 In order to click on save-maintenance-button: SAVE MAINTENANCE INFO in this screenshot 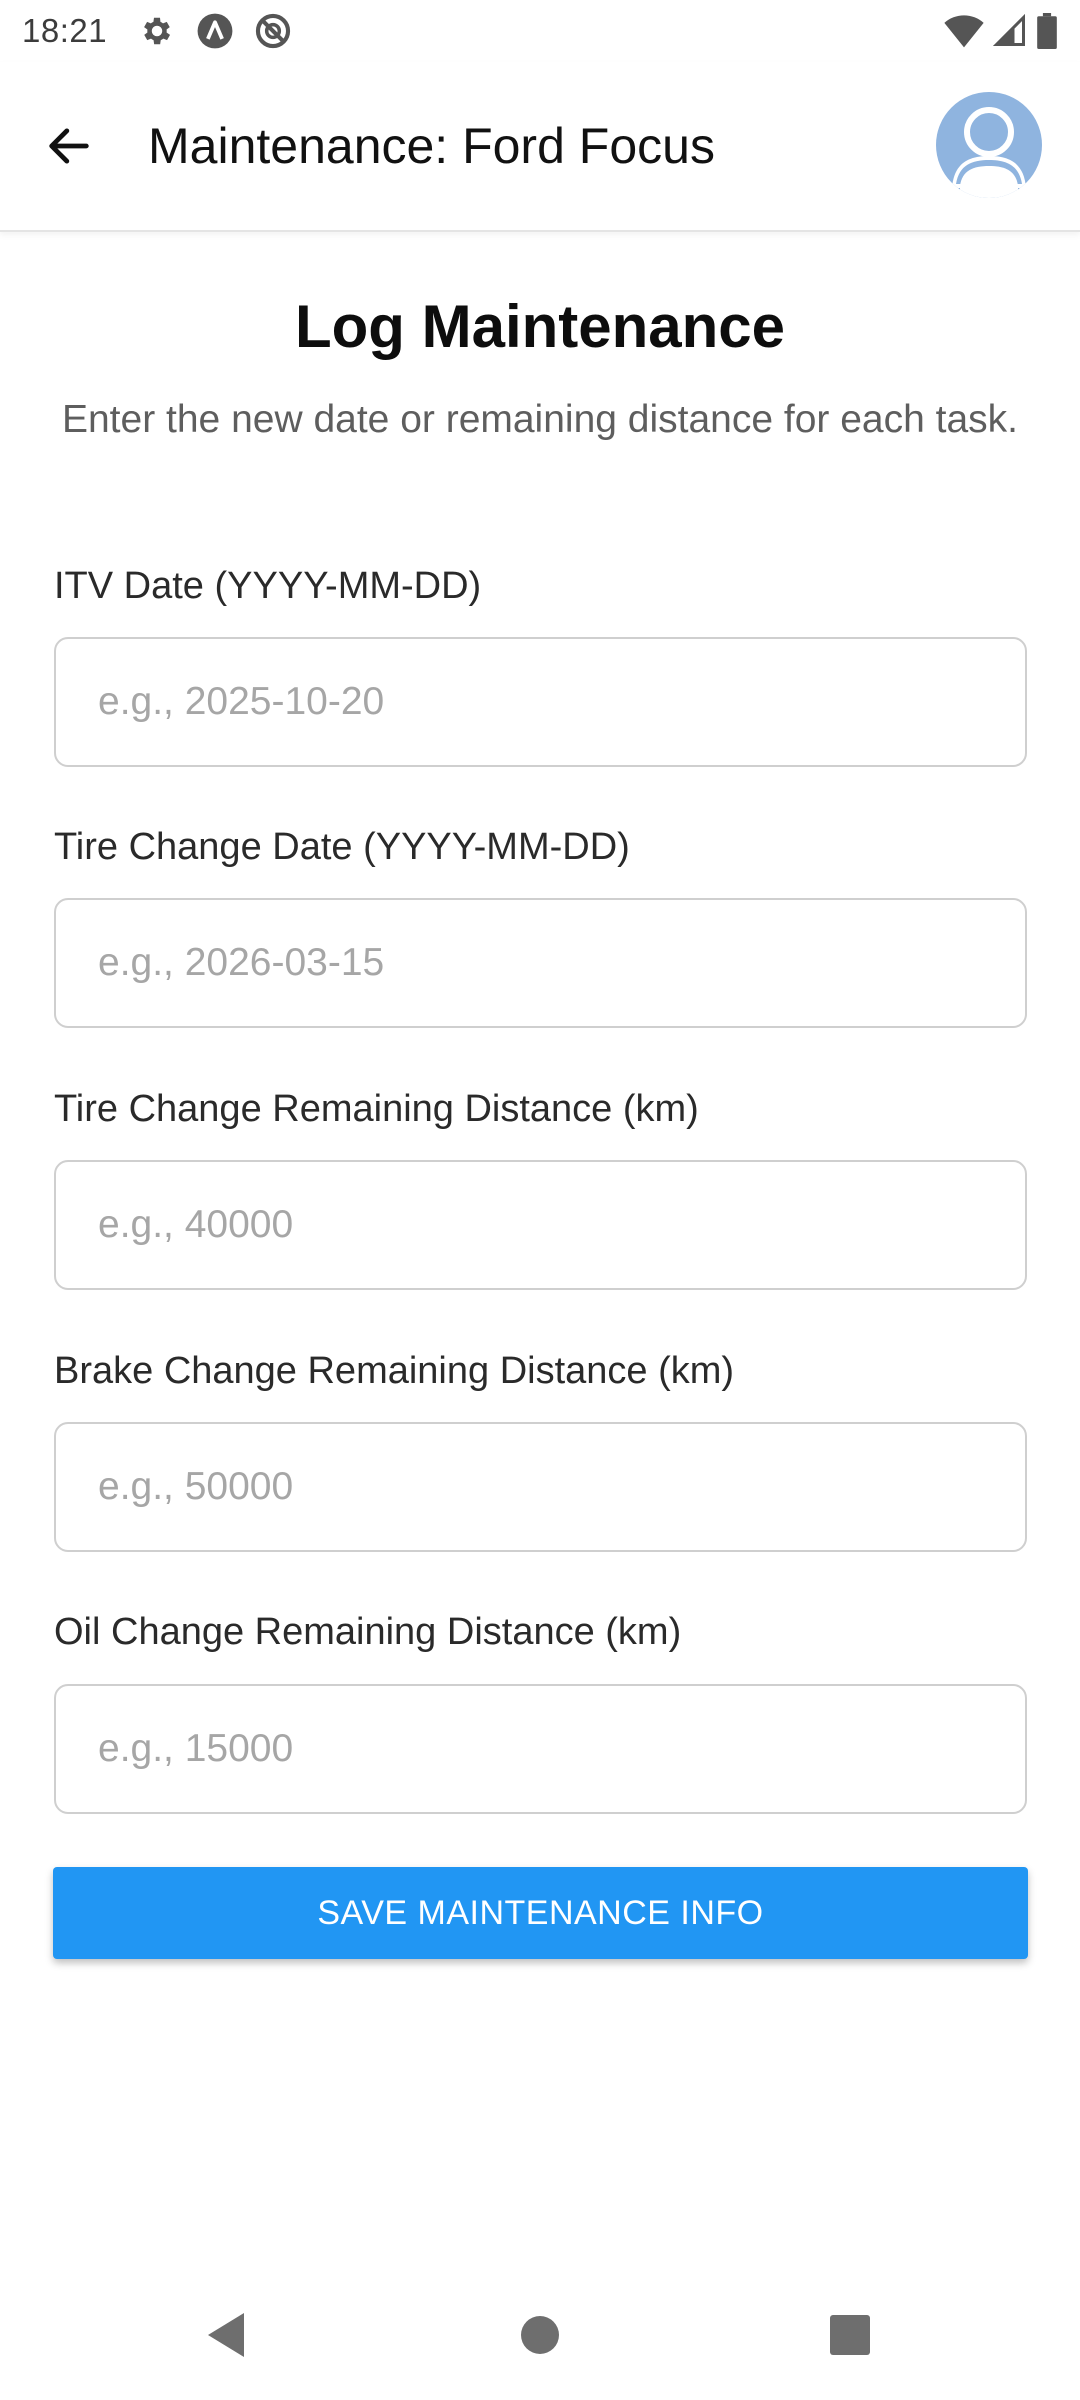, I will do `click(540, 1913)`.